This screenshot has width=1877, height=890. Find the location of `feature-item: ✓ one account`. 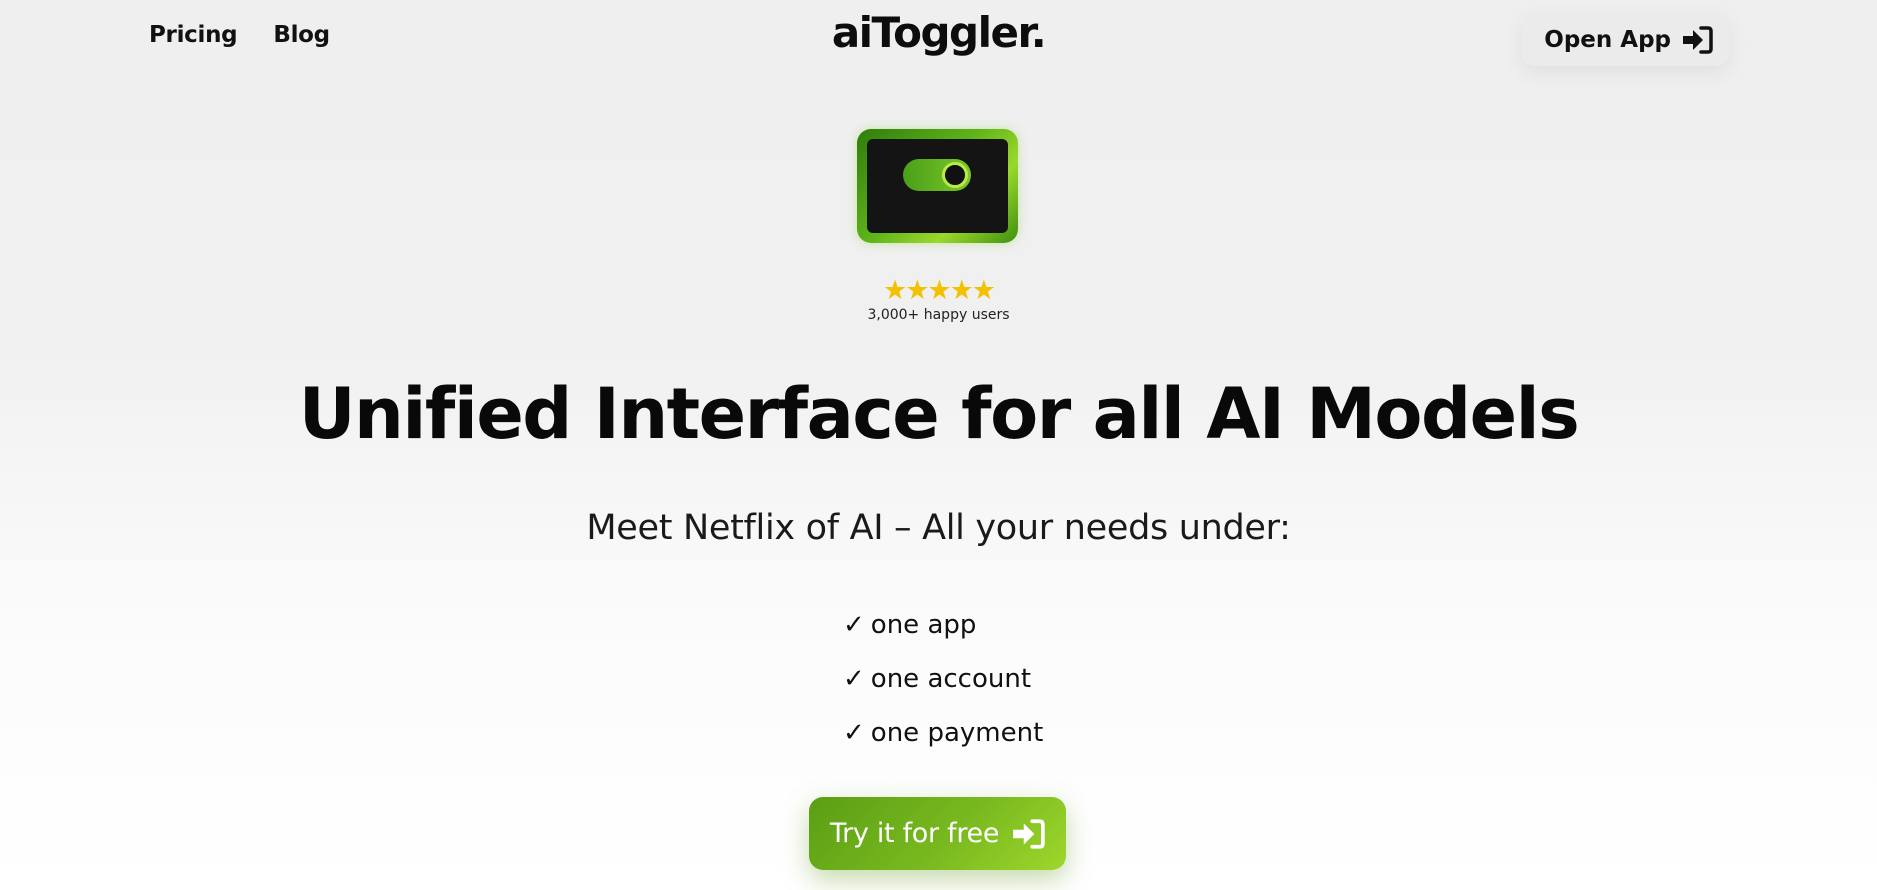

feature-item: ✓ one account is located at coordinates (943, 679).